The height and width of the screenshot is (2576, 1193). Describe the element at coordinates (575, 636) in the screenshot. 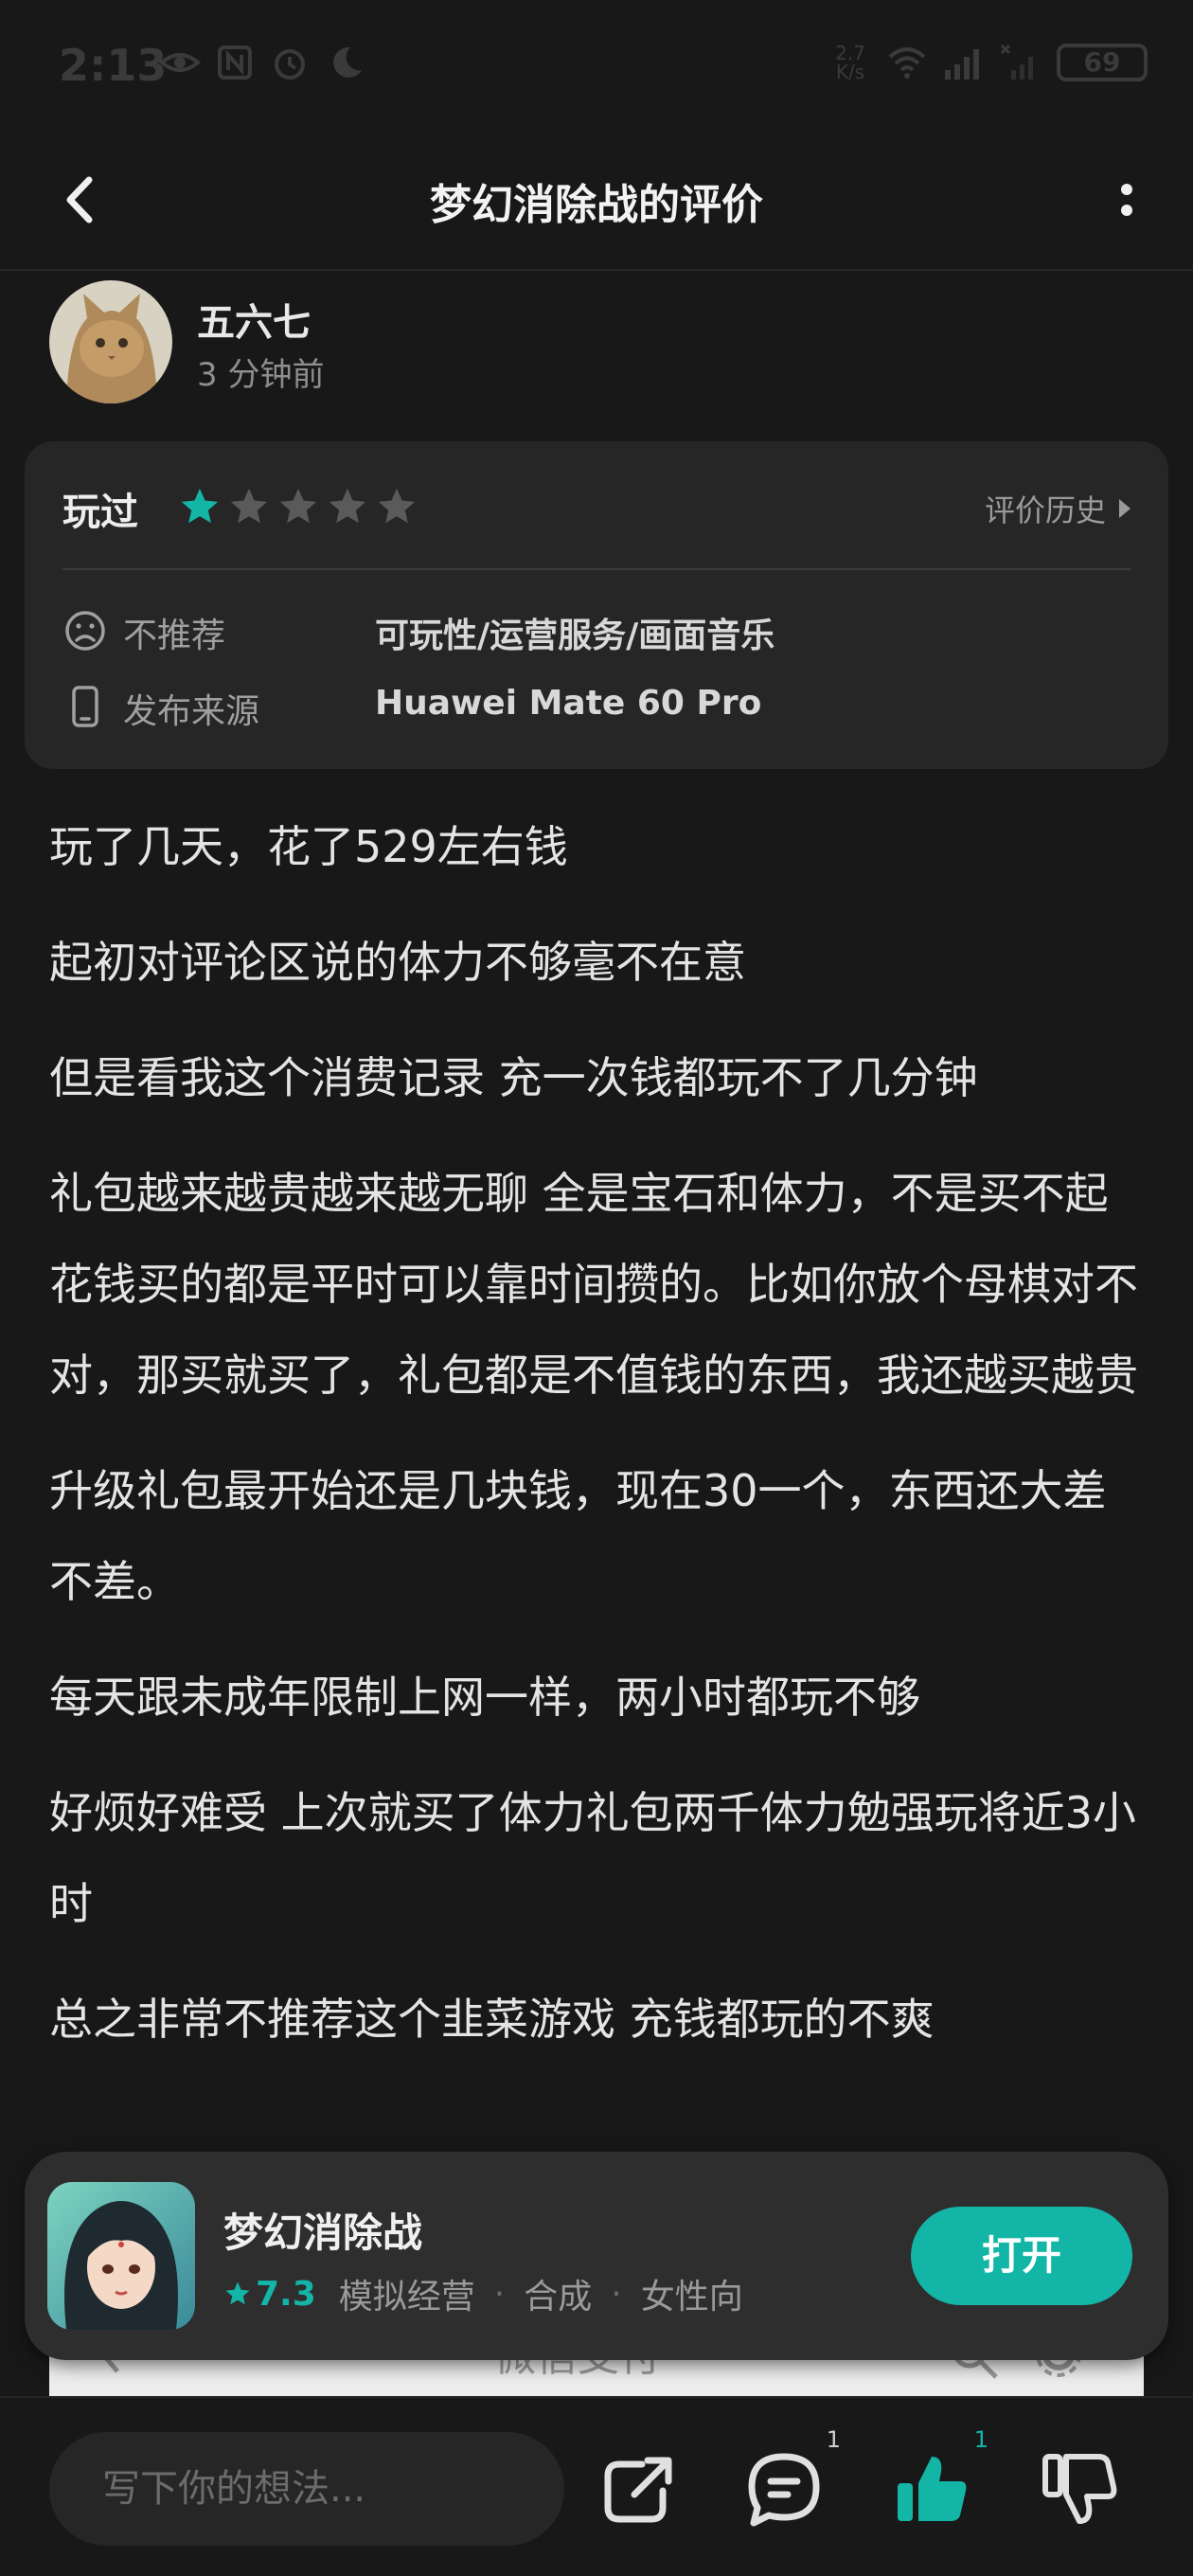

I see `recommendation-value: 可玩性/运营服务/画面音乐` at that location.